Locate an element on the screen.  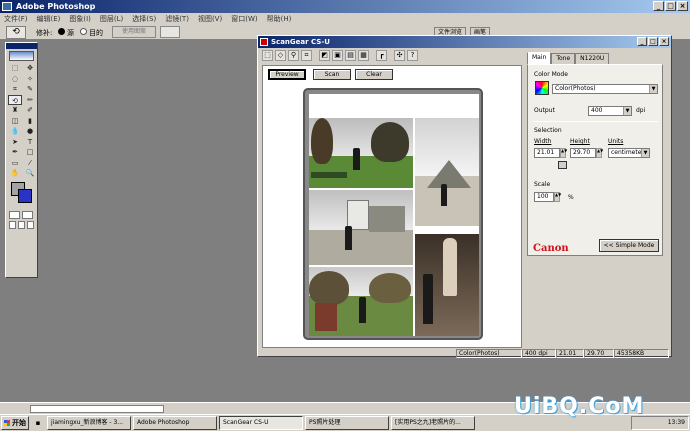
brush-tool-icon: ✏ is located at coordinates (30, 100).